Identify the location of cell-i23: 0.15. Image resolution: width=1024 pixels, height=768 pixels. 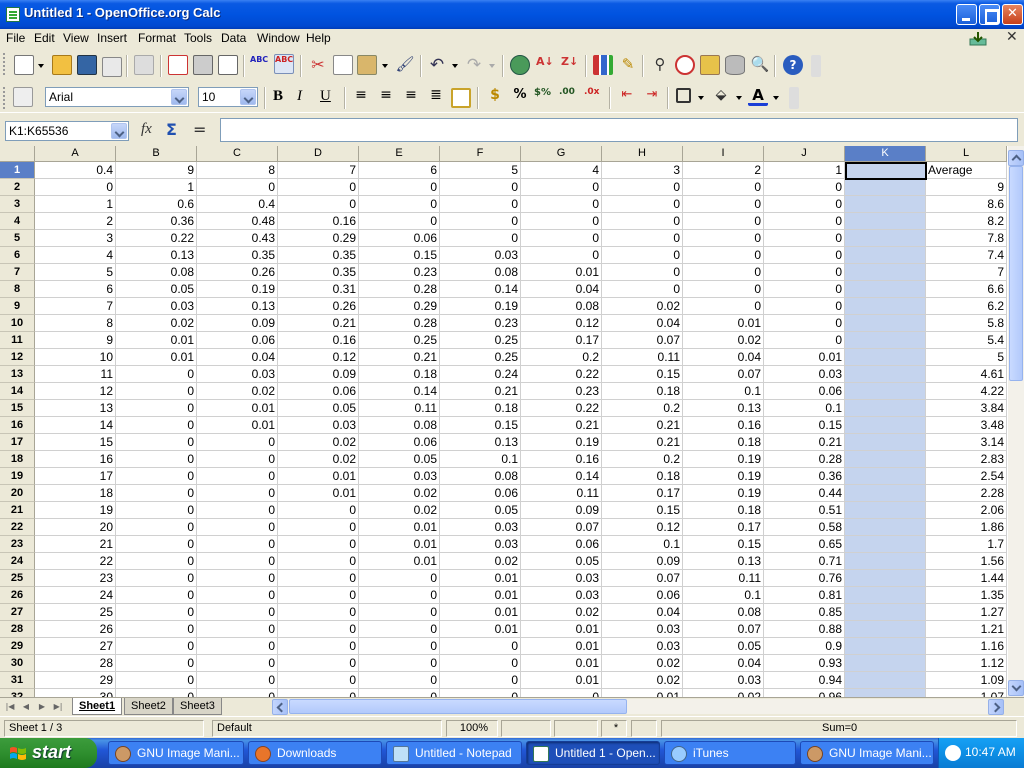
(723, 544).